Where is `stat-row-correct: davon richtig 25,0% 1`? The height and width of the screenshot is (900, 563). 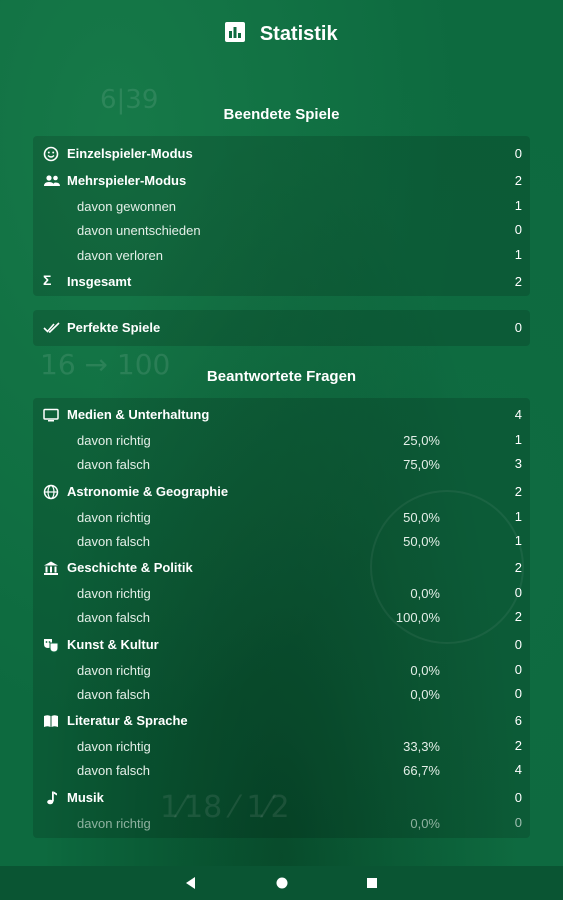 stat-row-correct: davon richtig 25,0% 1 is located at coordinates (281, 440).